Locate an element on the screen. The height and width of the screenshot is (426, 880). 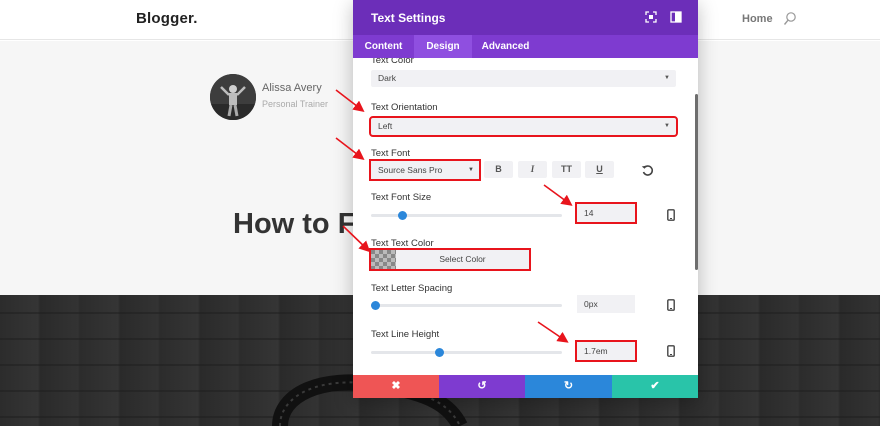
font-size-slider-handle is located at coordinates (403, 215).